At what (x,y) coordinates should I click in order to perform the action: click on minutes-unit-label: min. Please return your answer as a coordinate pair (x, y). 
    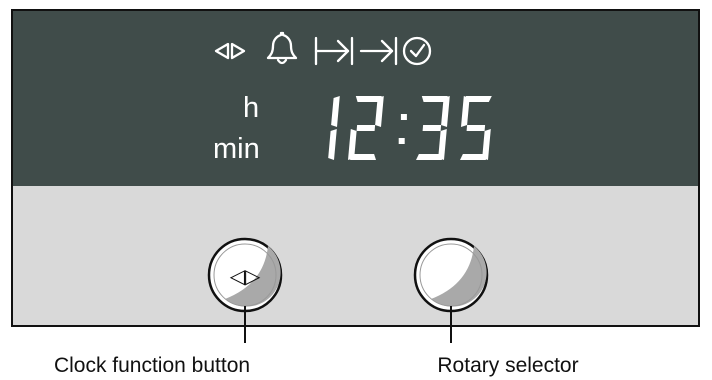
    Looking at the image, I should click on (236, 149).